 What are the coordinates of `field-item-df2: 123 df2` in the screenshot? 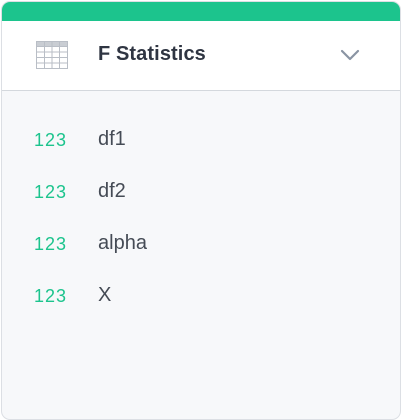 It's located at (201, 190).